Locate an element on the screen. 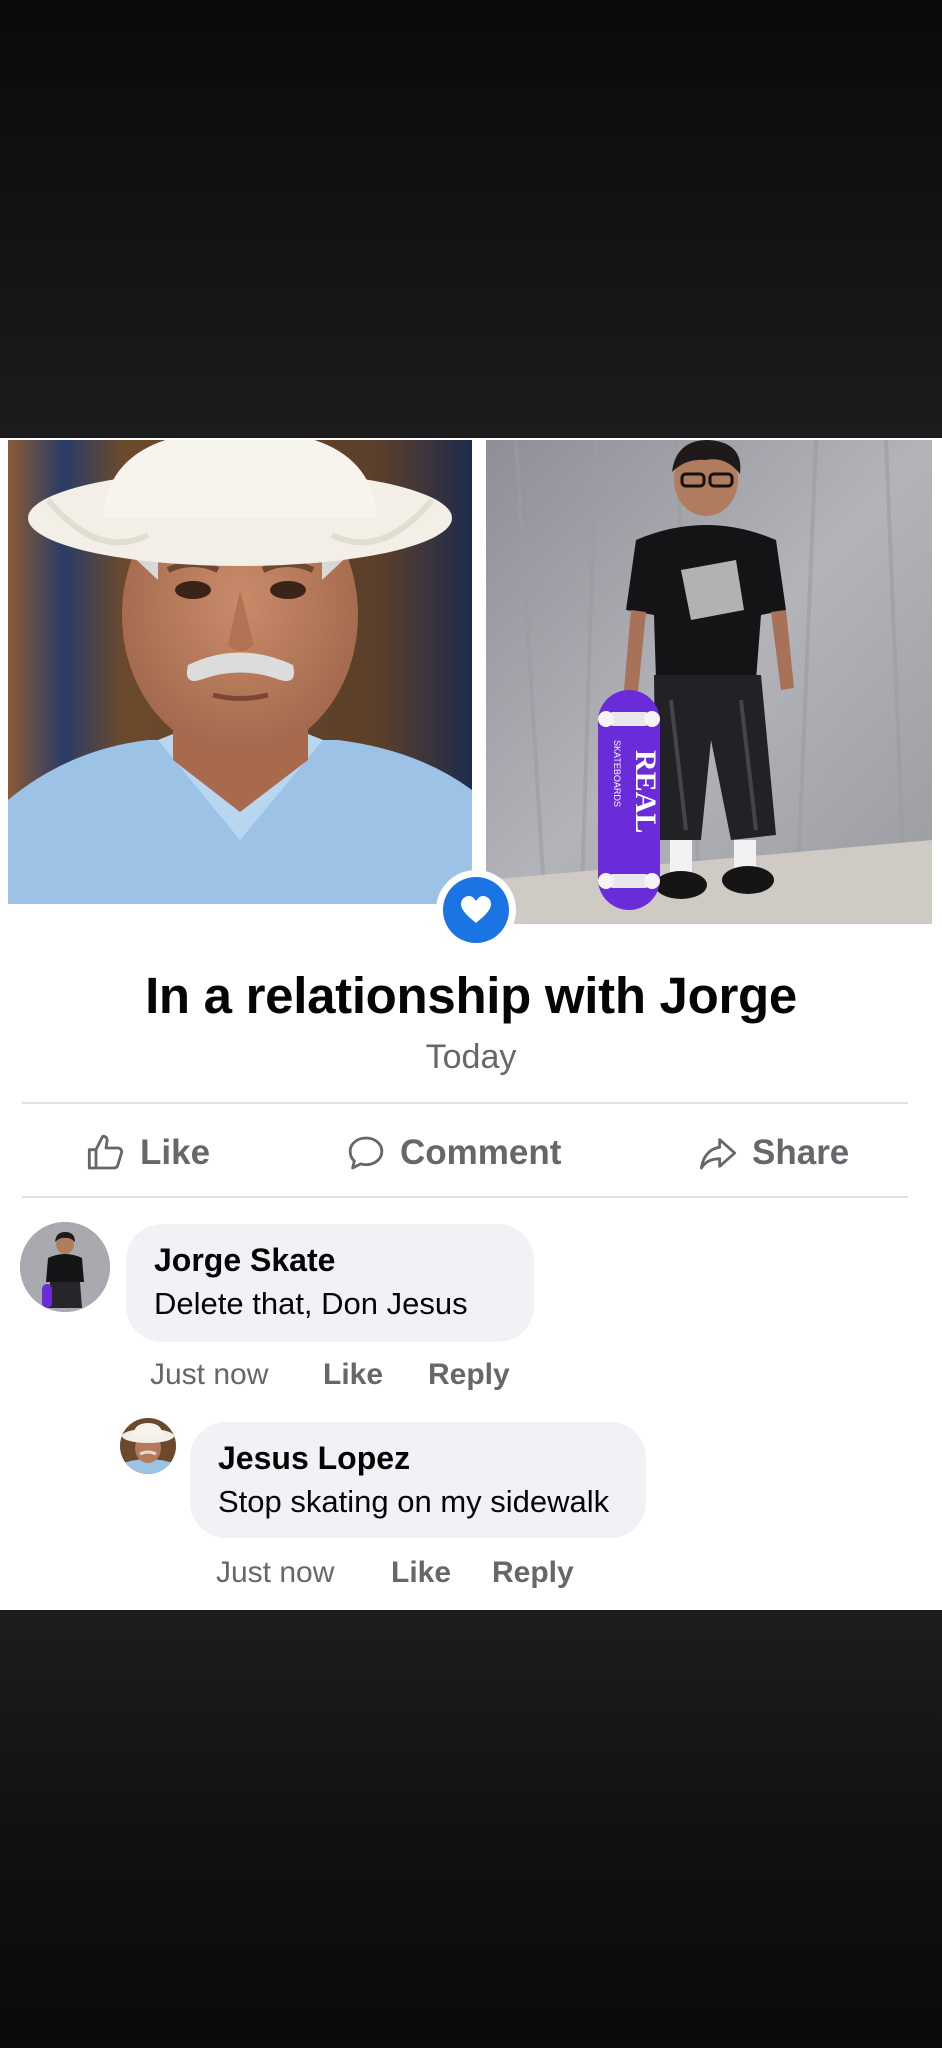 The width and height of the screenshot is (942, 2048). comment-icon is located at coordinates (366, 1153).